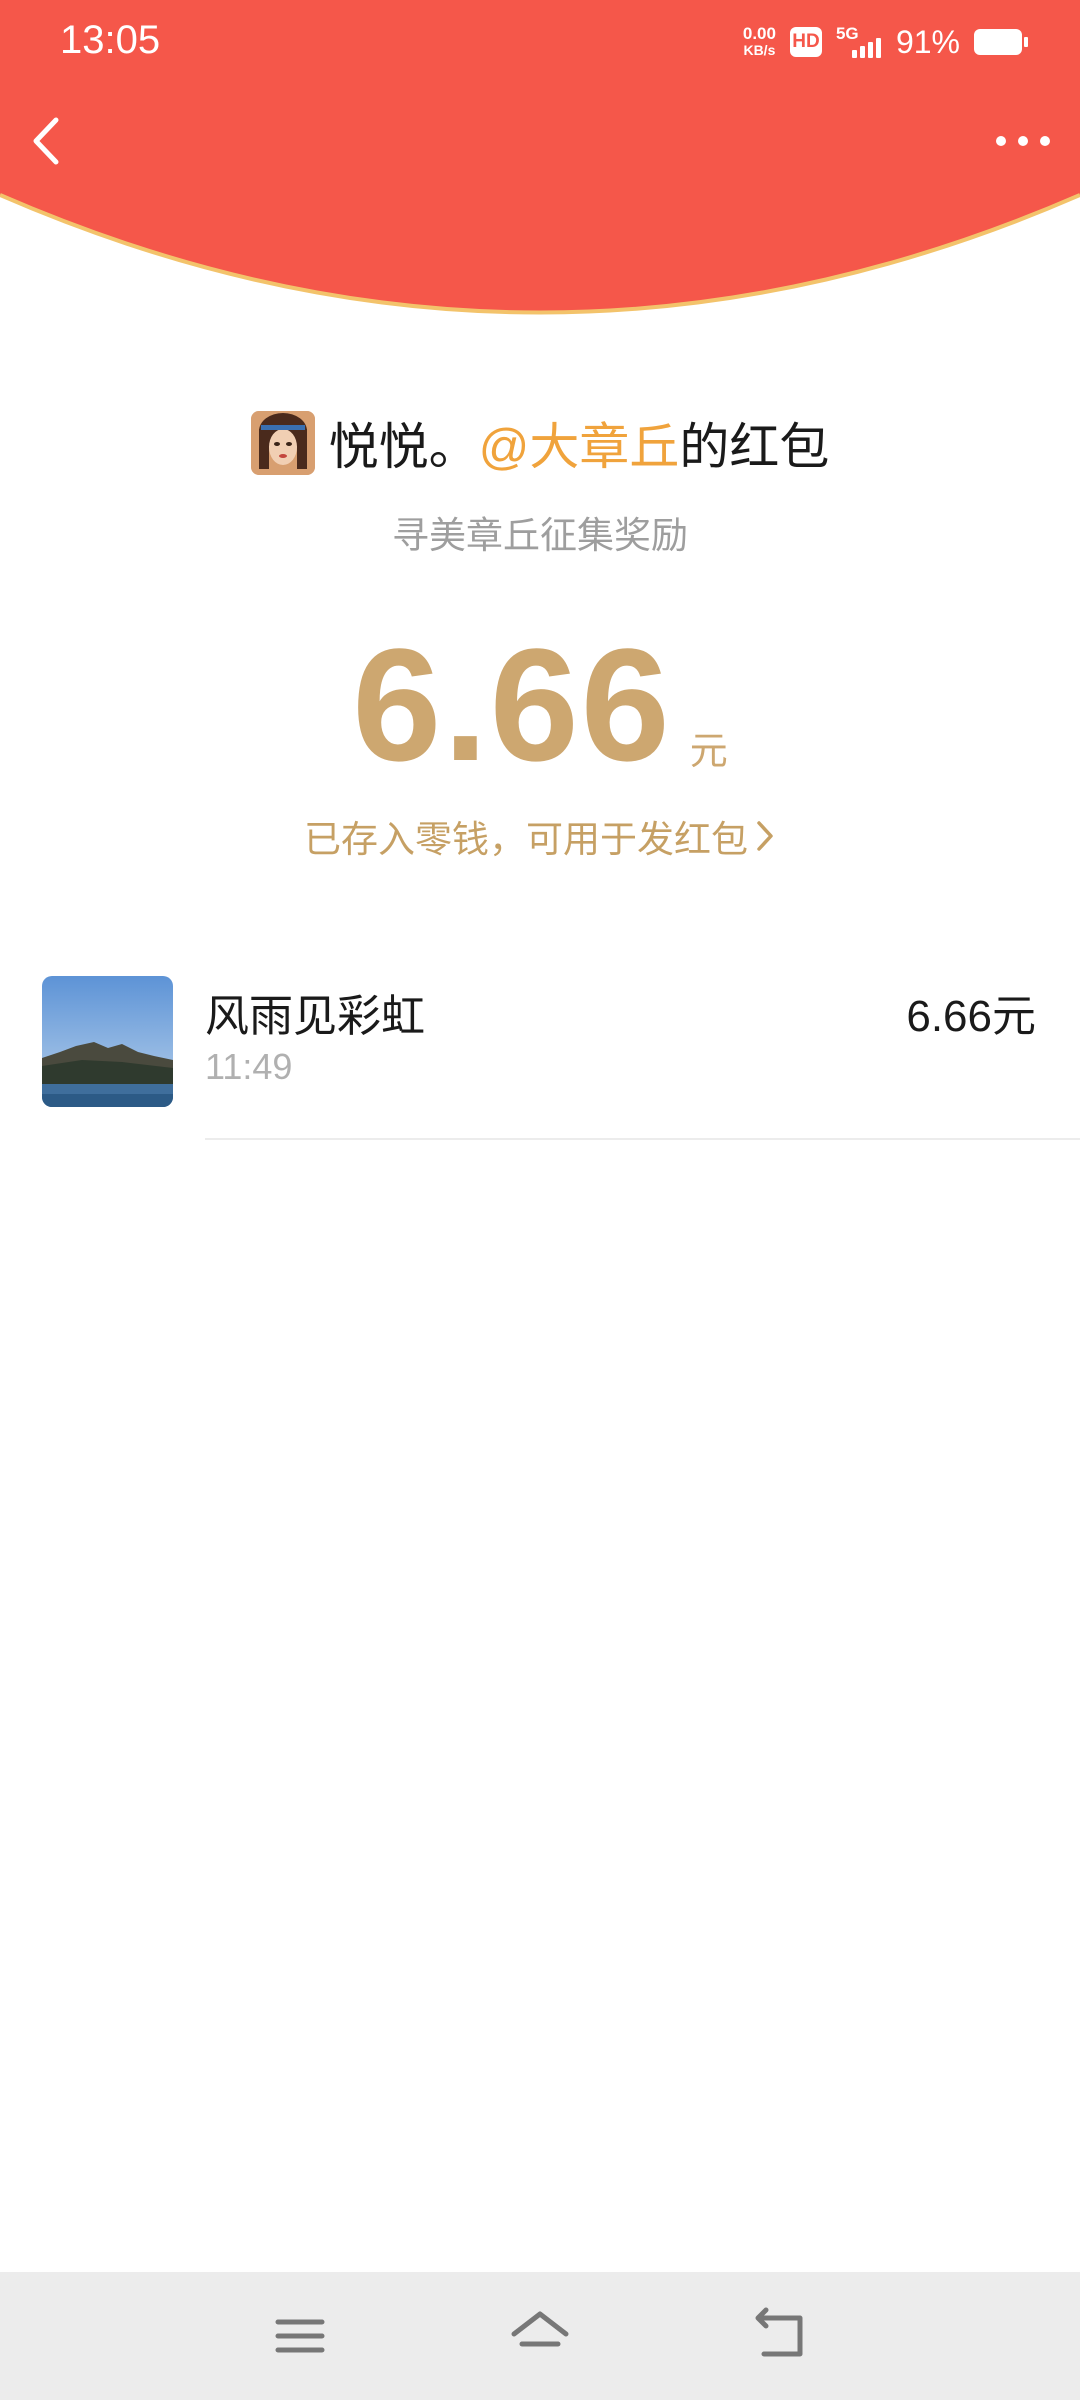 This screenshot has height=2400, width=1080. I want to click on network-speed-unit: KB/s, so click(759, 50).